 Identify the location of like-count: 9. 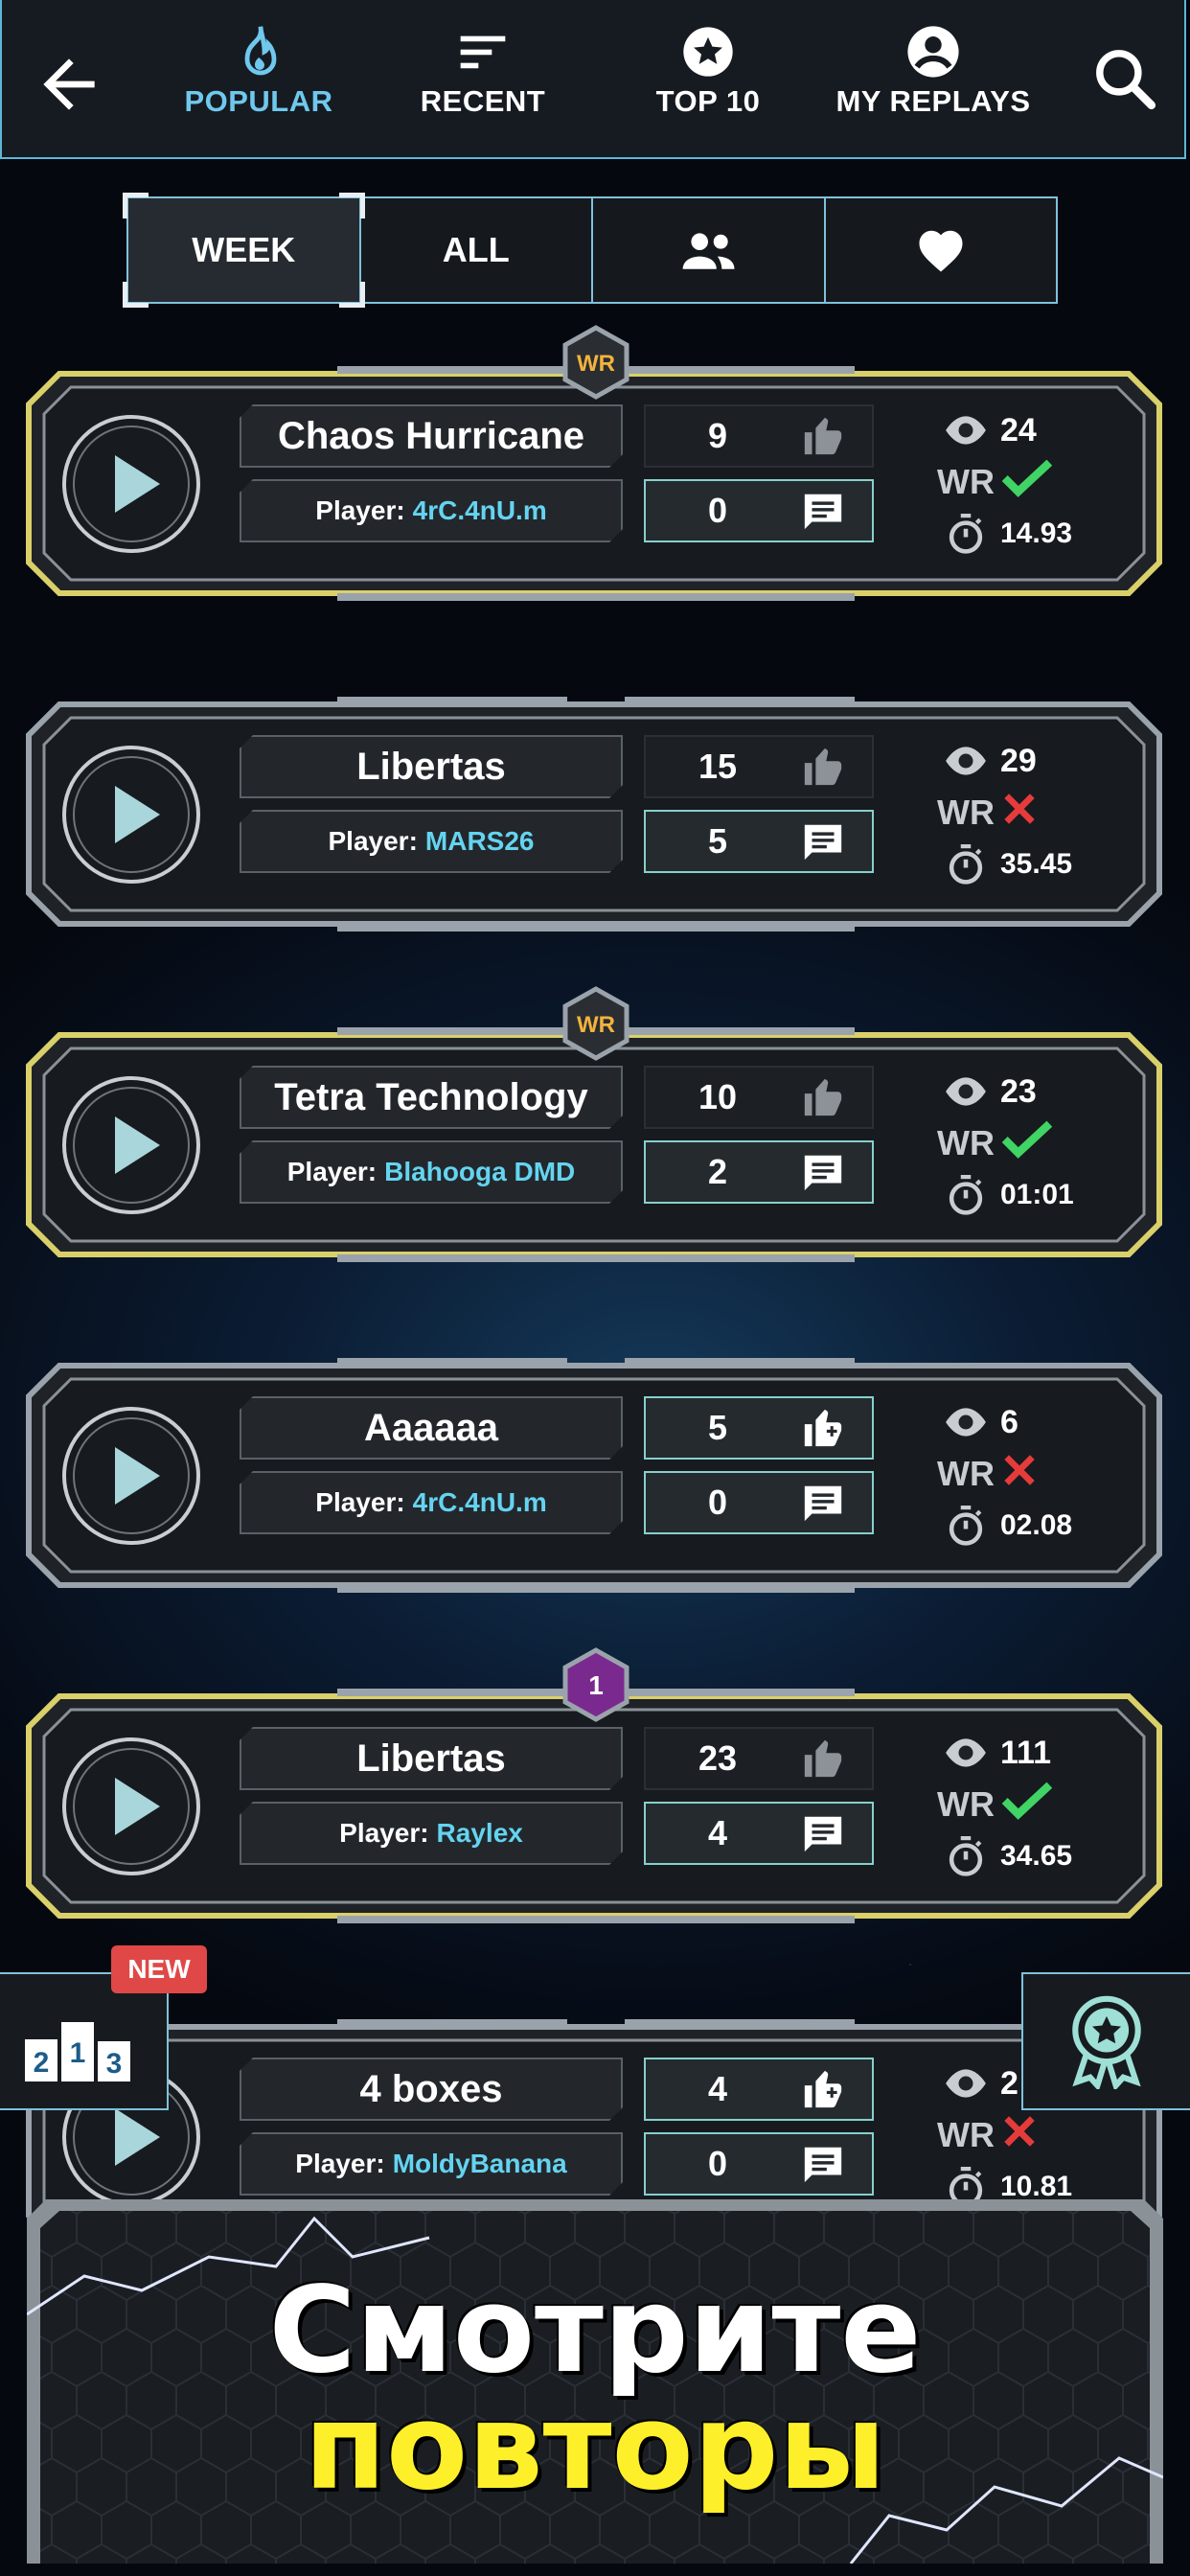
(717, 435).